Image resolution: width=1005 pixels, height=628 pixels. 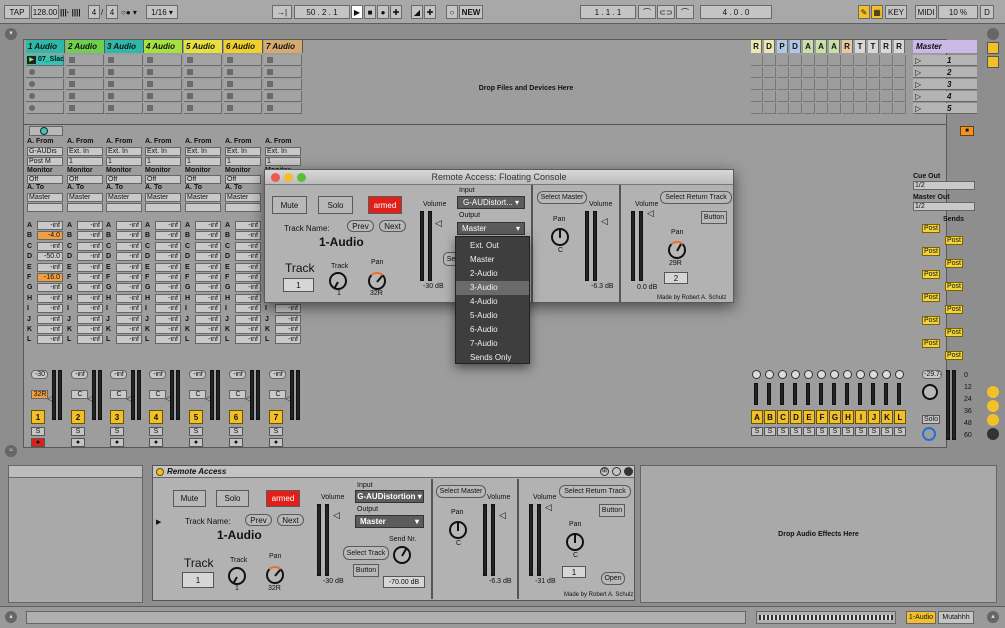 What do you see at coordinates (628, 471) in the screenshot?
I see `device-save-icon` at bounding box center [628, 471].